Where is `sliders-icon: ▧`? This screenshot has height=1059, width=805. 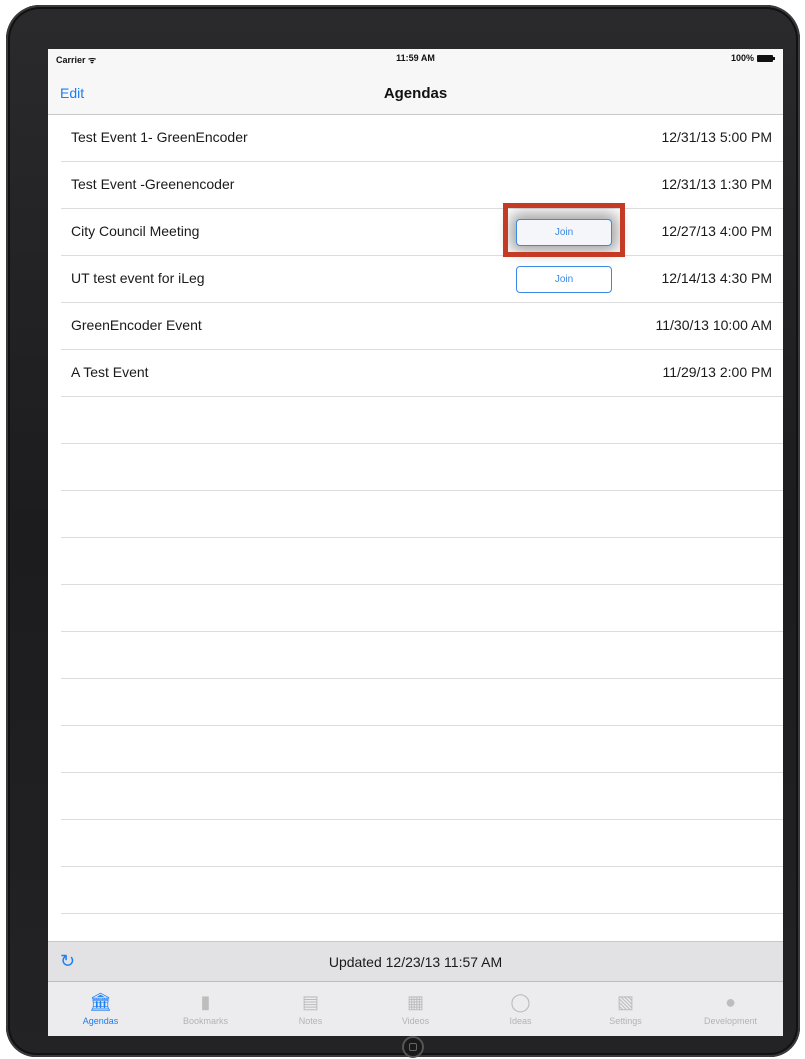 sliders-icon: ▧ is located at coordinates (625, 1002).